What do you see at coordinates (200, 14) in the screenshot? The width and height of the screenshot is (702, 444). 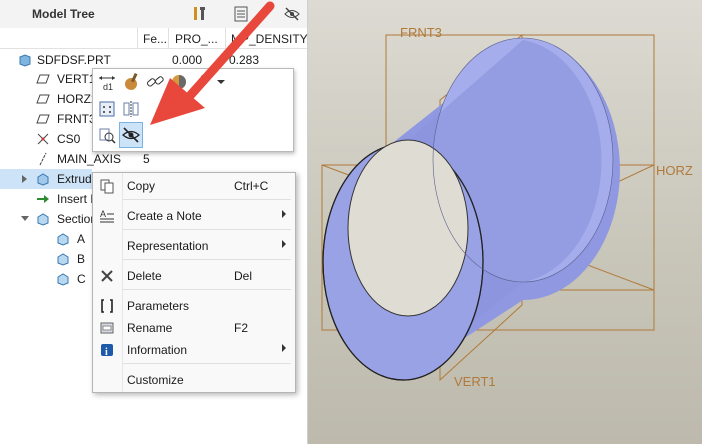 I see `tree-settings-icon` at bounding box center [200, 14].